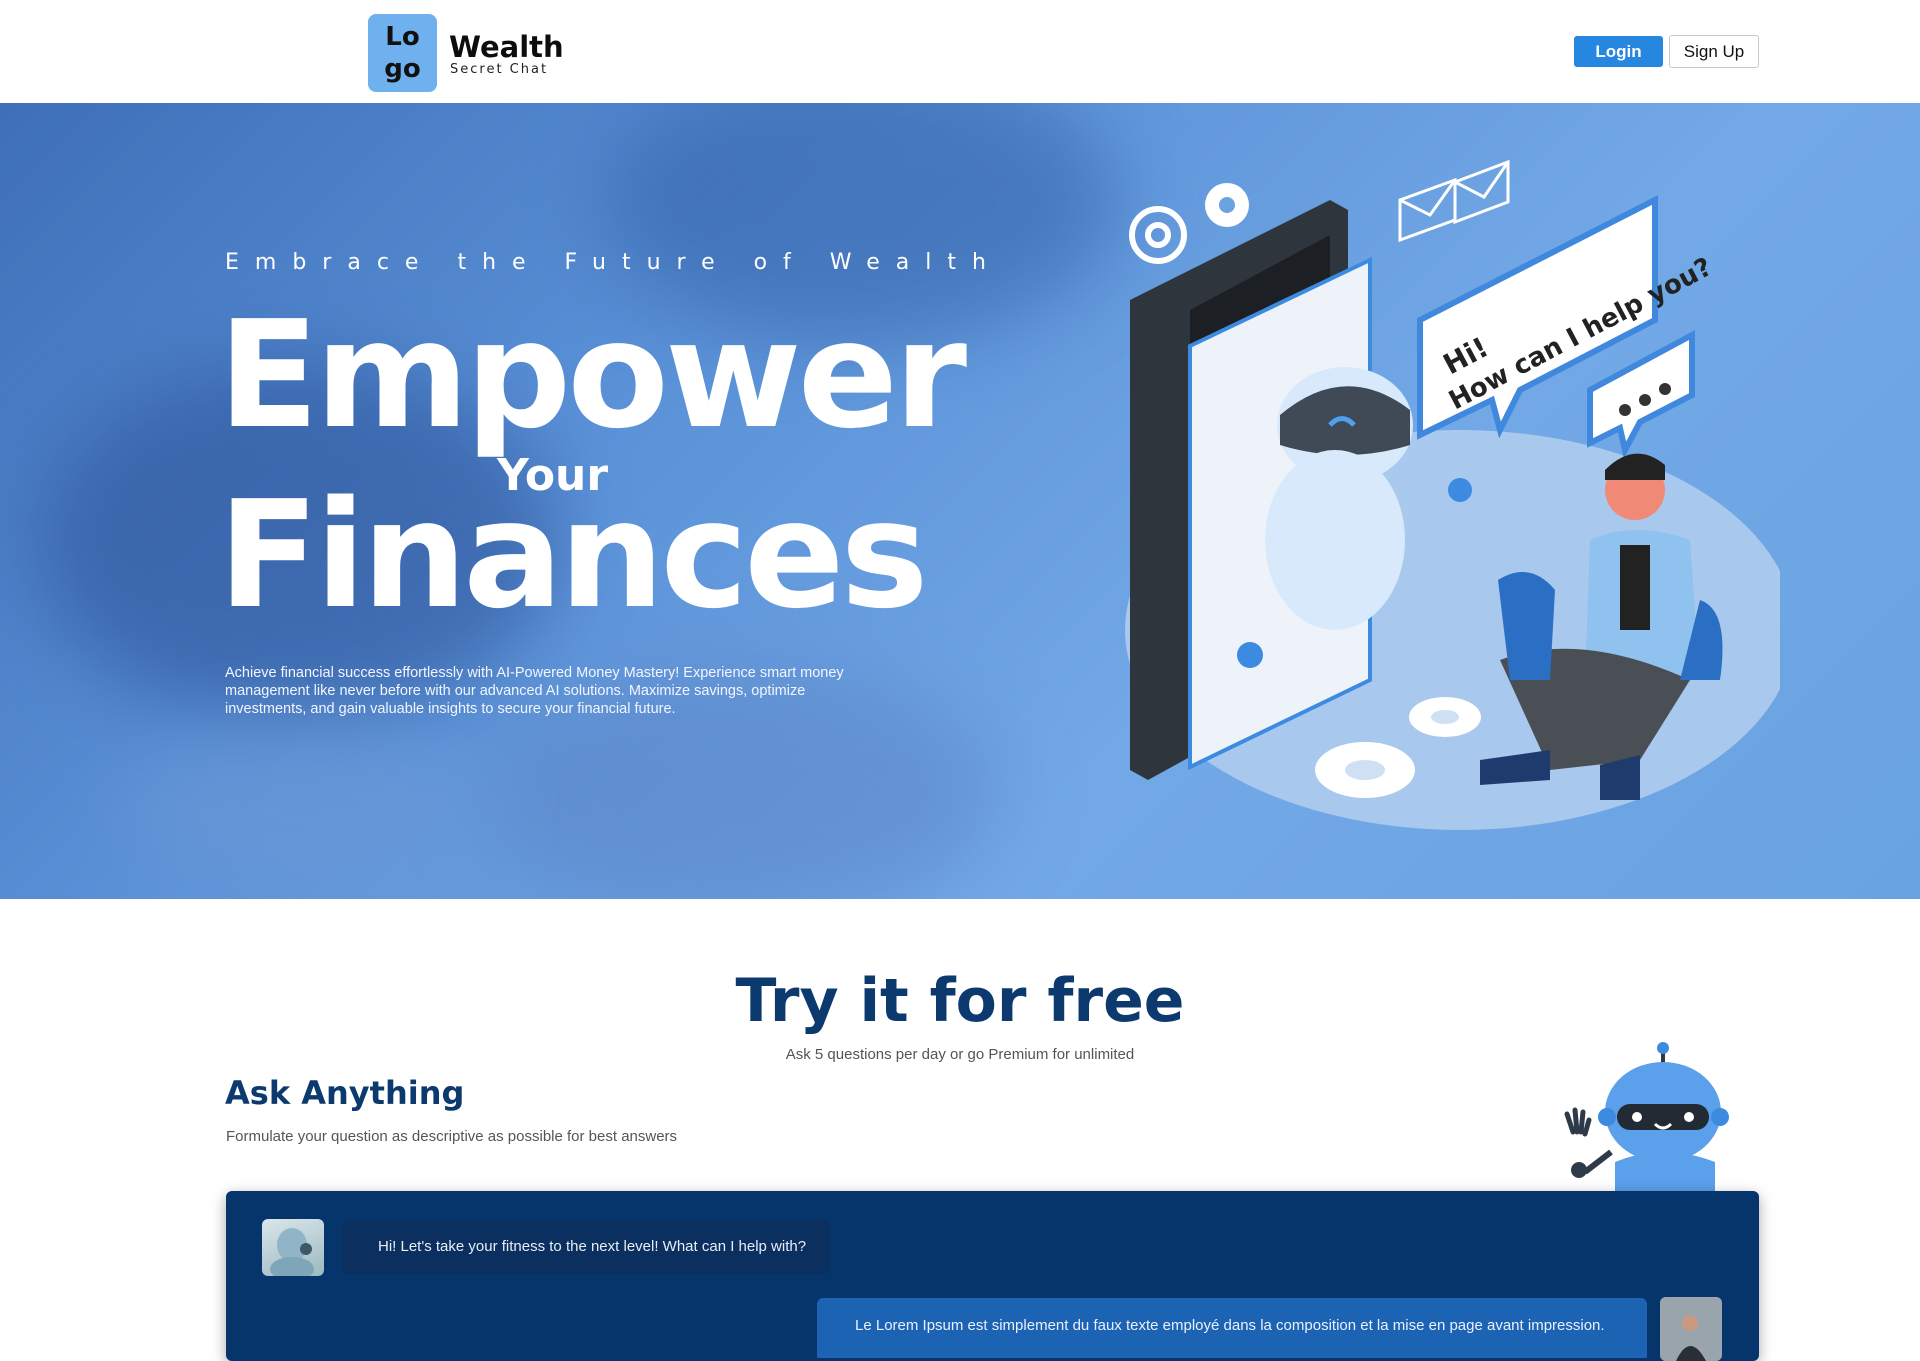 The image size is (1920, 1361). Describe the element at coordinates (402, 69) in the screenshot. I see `logo-line-2: go` at that location.